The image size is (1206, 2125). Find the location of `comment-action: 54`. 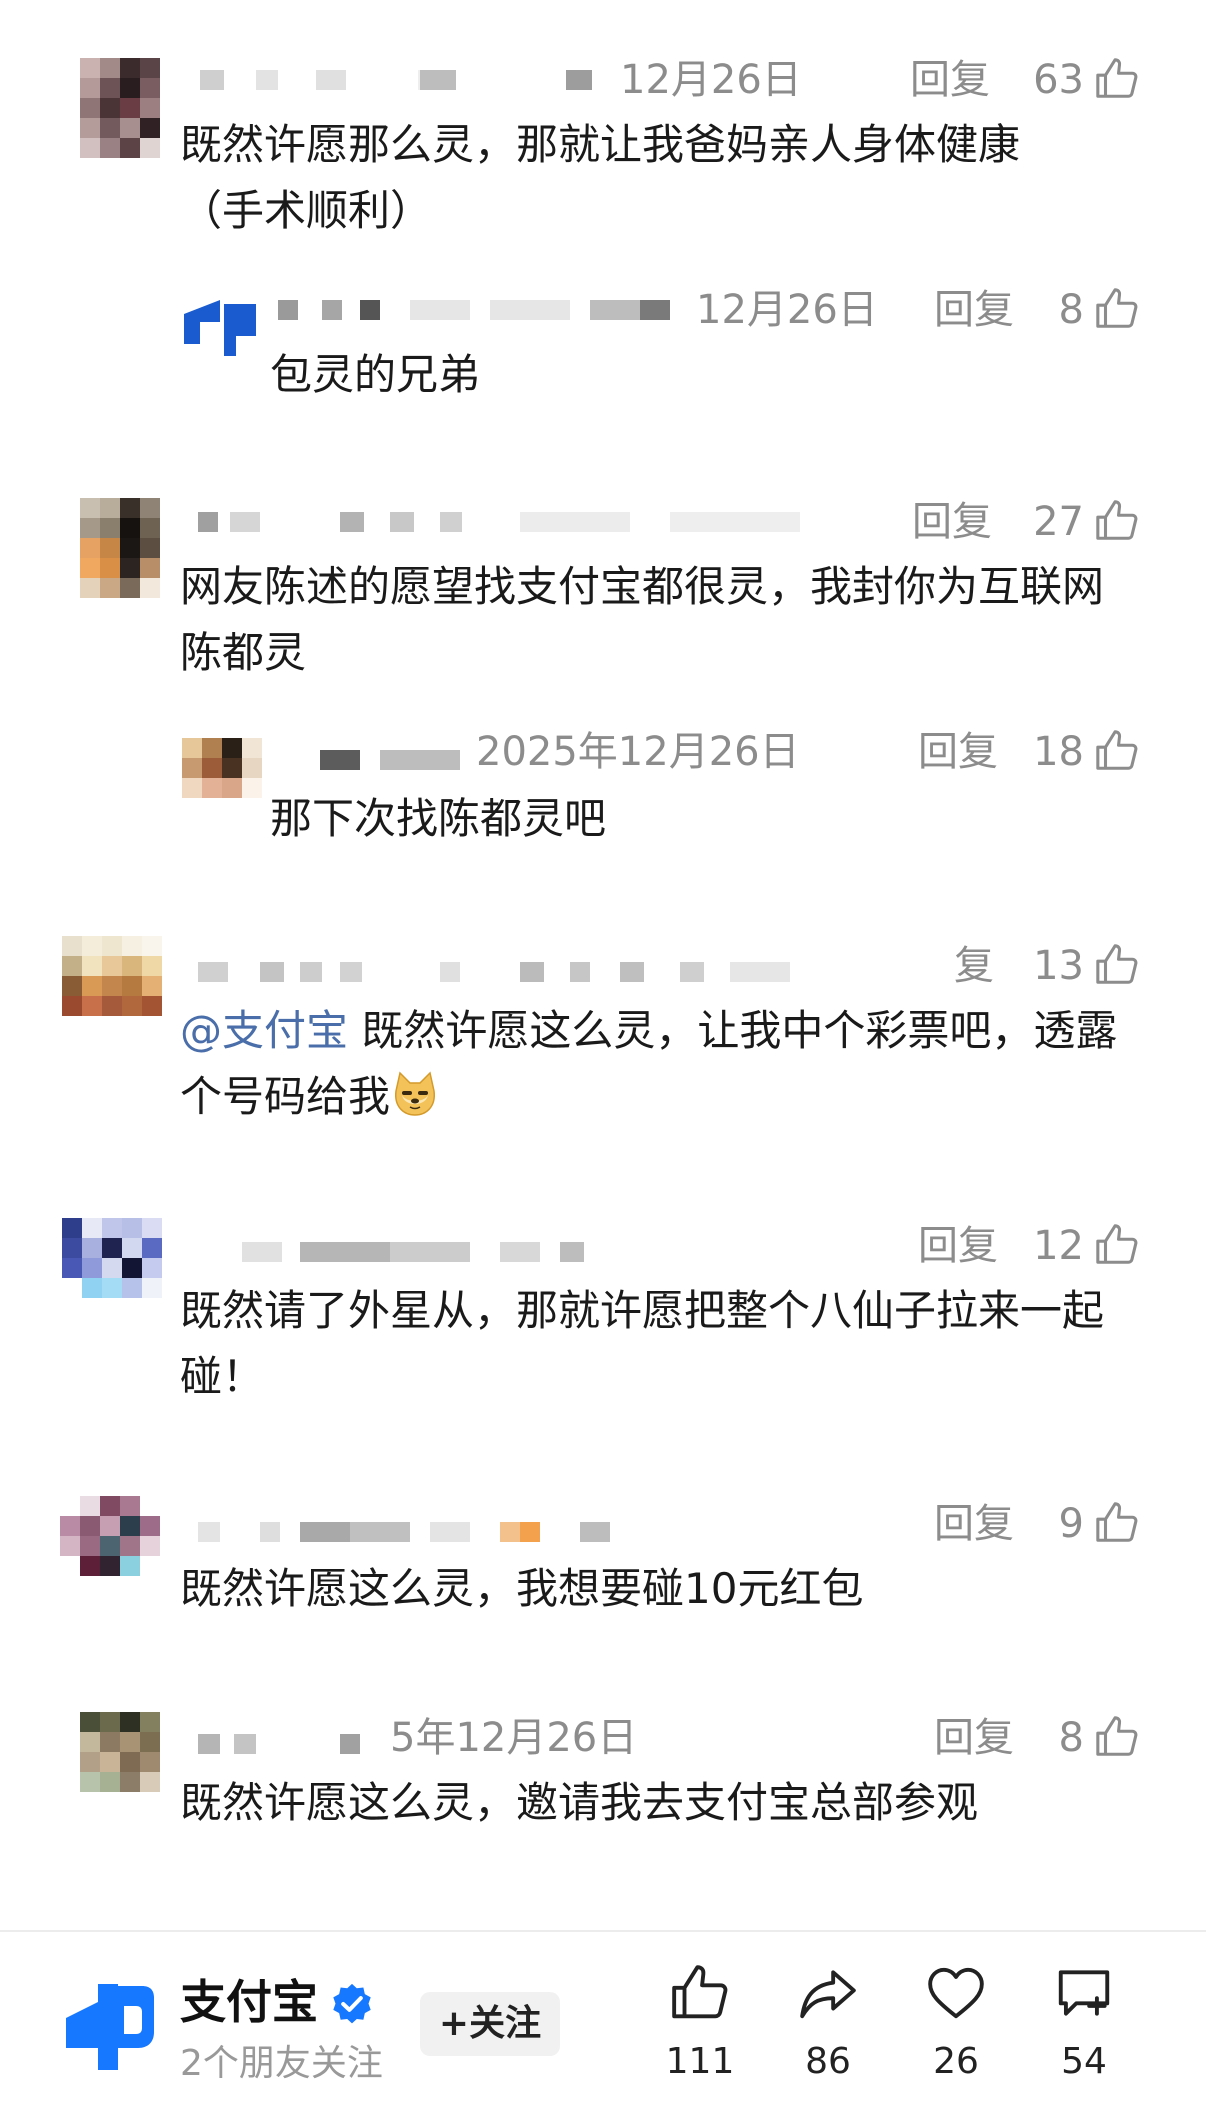

comment-action: 54 is located at coordinates (1084, 2023).